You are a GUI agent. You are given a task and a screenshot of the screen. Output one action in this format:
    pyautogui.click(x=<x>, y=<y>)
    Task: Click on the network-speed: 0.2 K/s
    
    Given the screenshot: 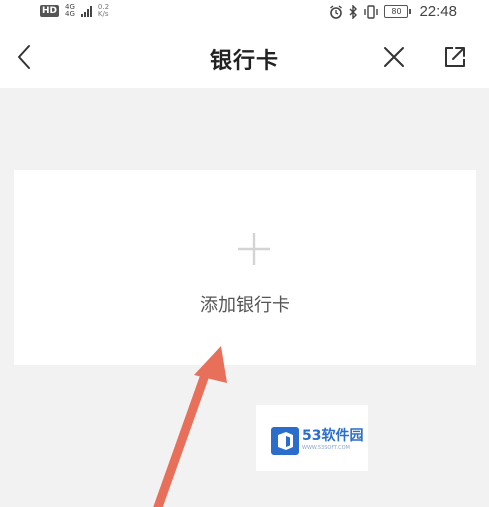 What is the action you would take?
    pyautogui.click(x=103, y=11)
    